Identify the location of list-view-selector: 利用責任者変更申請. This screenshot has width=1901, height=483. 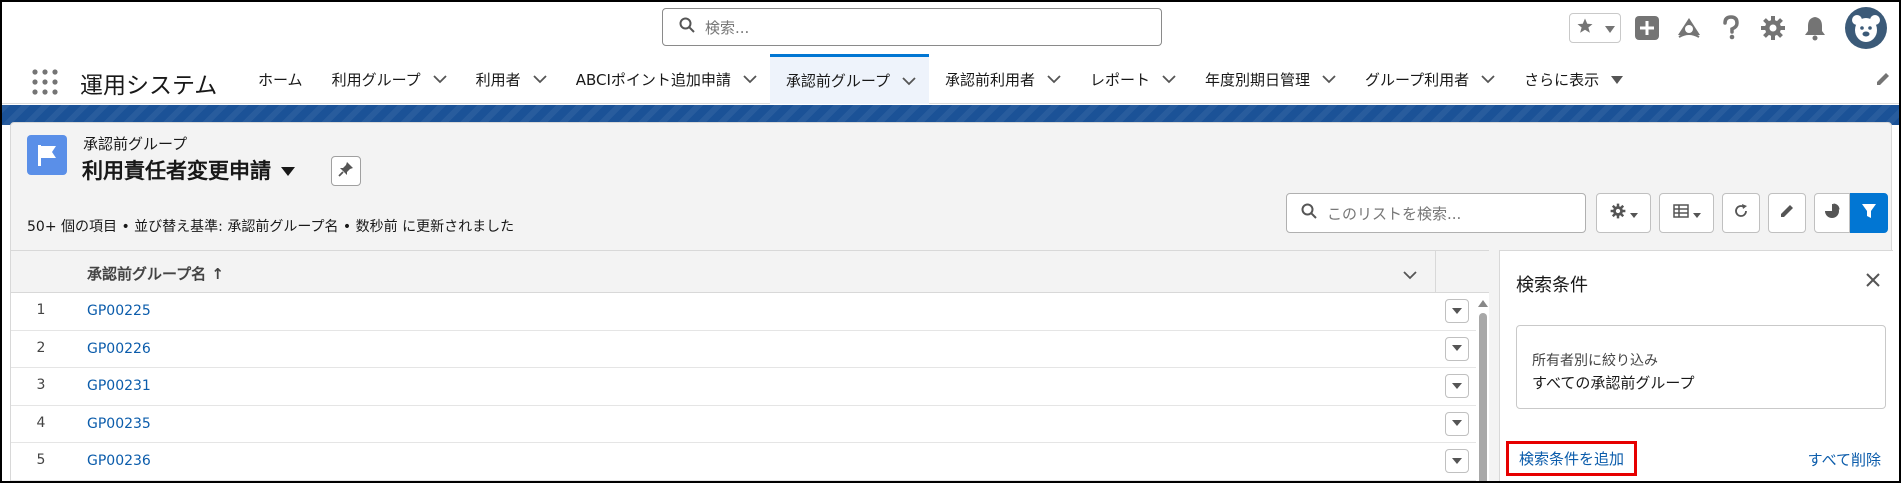
(188, 170).